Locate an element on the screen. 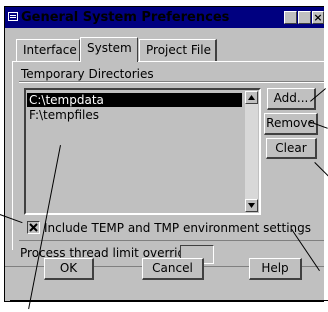  help-button: Help is located at coordinates (275, 269).